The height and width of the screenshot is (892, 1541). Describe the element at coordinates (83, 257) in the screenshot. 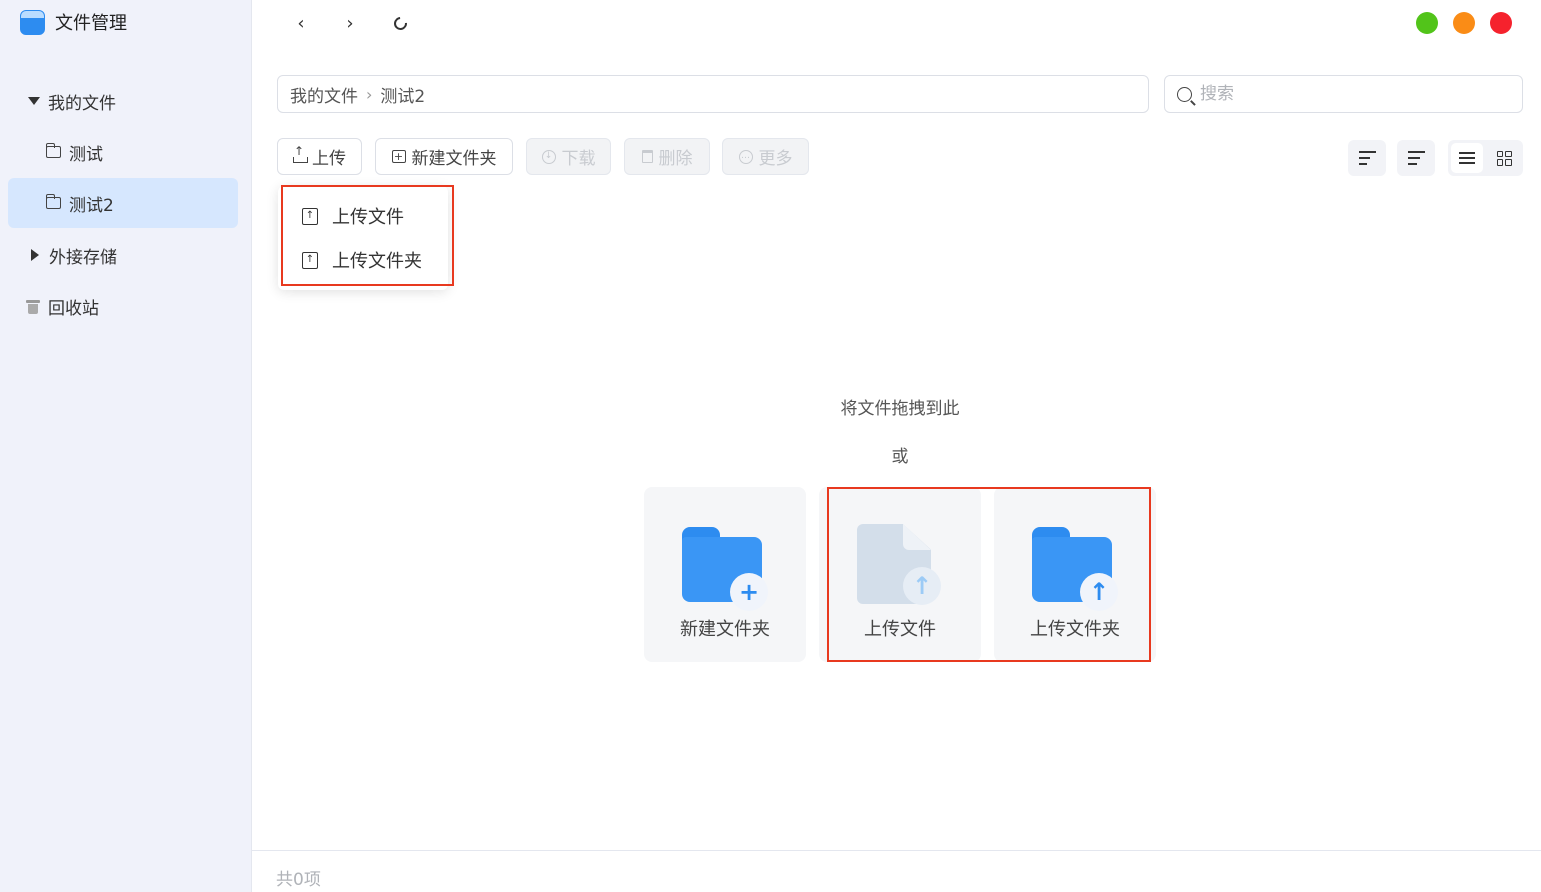

I see `sidebar-item-label: 外接存储` at that location.